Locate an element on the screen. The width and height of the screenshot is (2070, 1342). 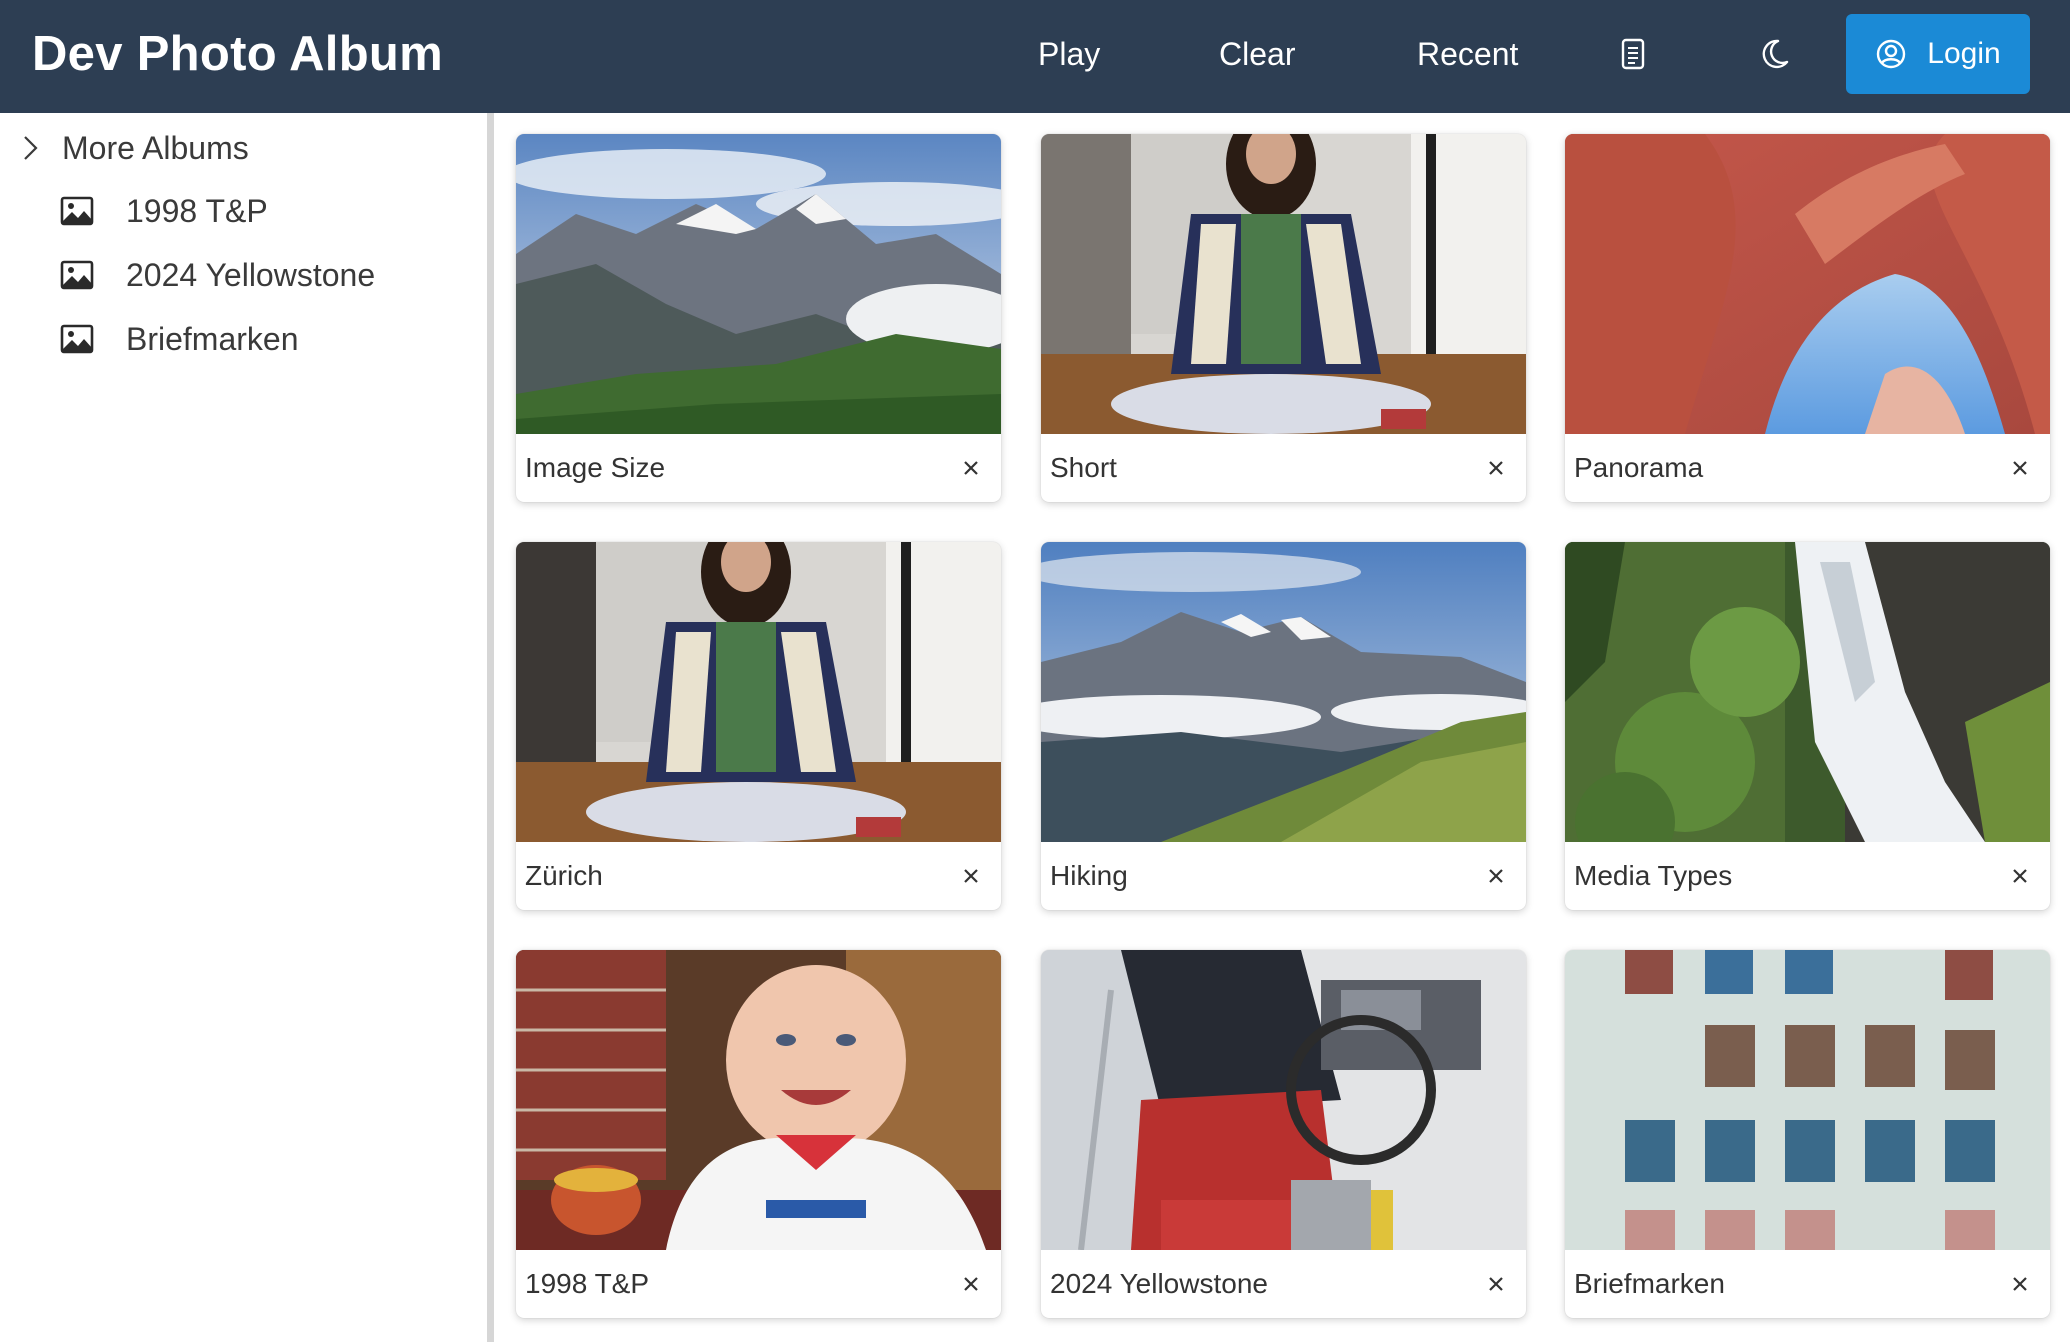
top-navbar: Dev Photo Album Play Clear Recent Login is located at coordinates (1035, 56).